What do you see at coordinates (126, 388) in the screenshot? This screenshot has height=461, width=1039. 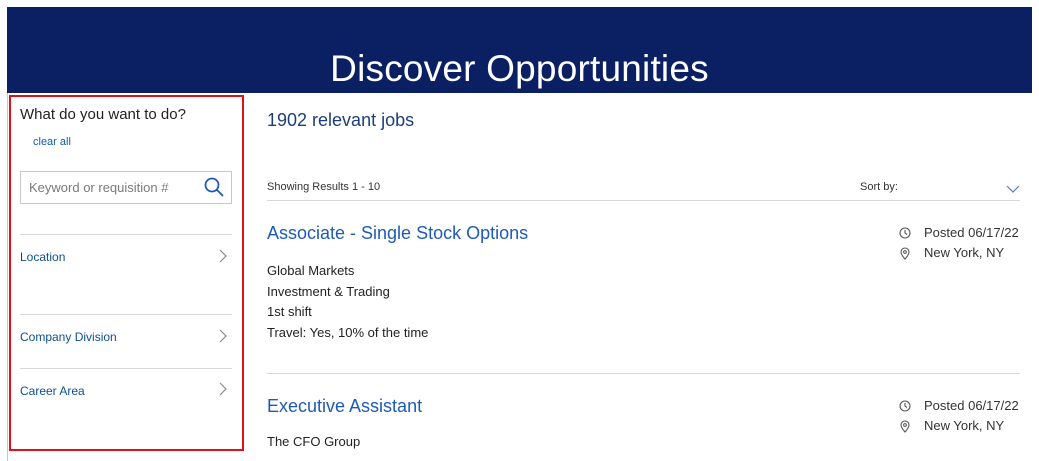 I see `filter-item-career-area: Career Area` at bounding box center [126, 388].